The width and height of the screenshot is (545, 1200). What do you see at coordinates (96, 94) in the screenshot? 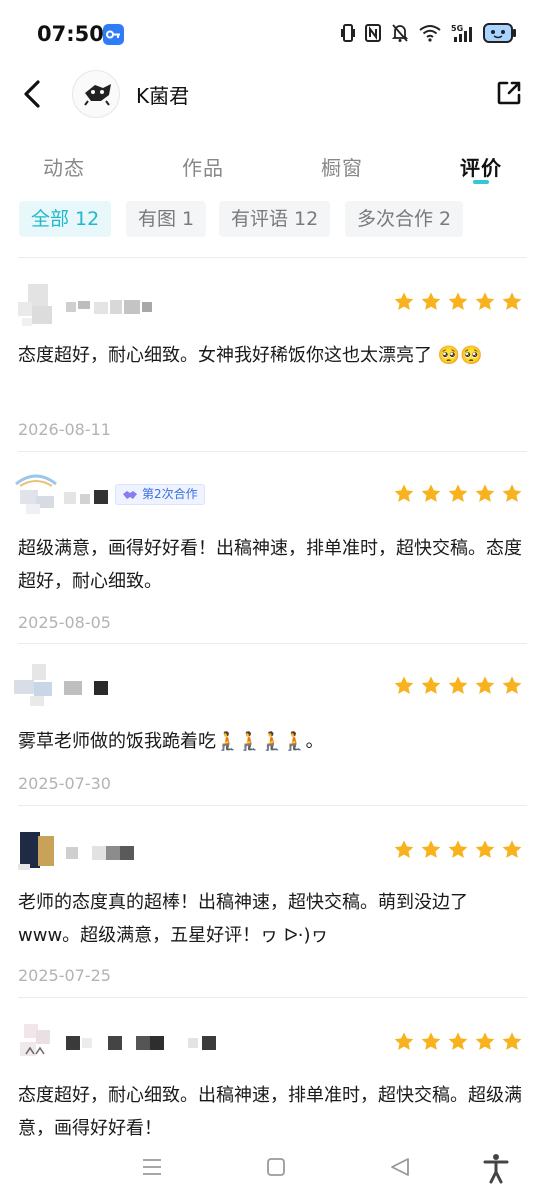
I see `profile-avatar` at bounding box center [96, 94].